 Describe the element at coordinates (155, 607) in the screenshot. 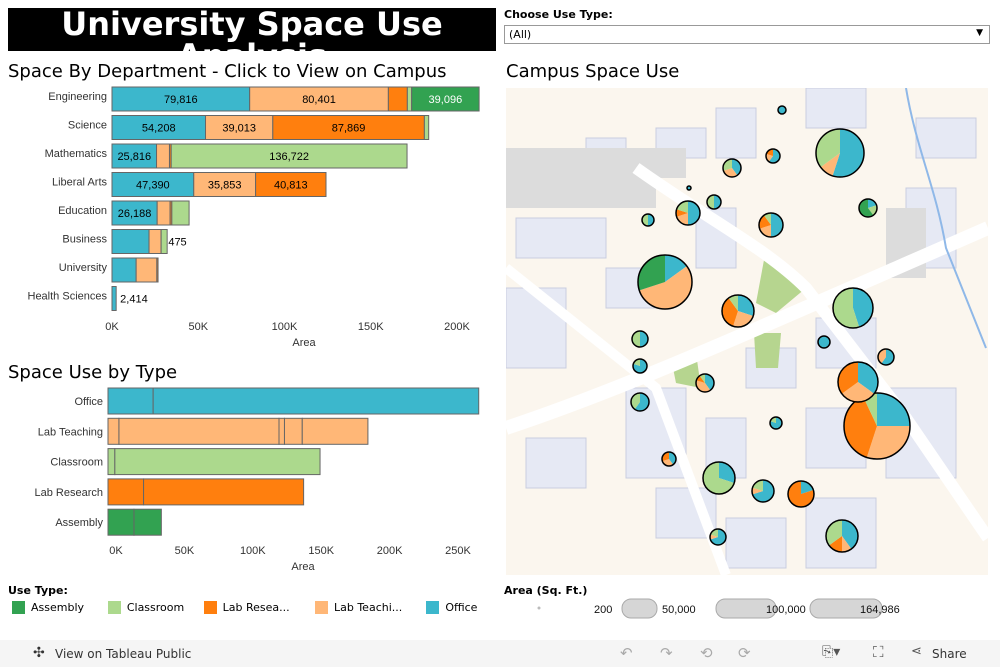

I see `legend-label: Classroom` at that location.